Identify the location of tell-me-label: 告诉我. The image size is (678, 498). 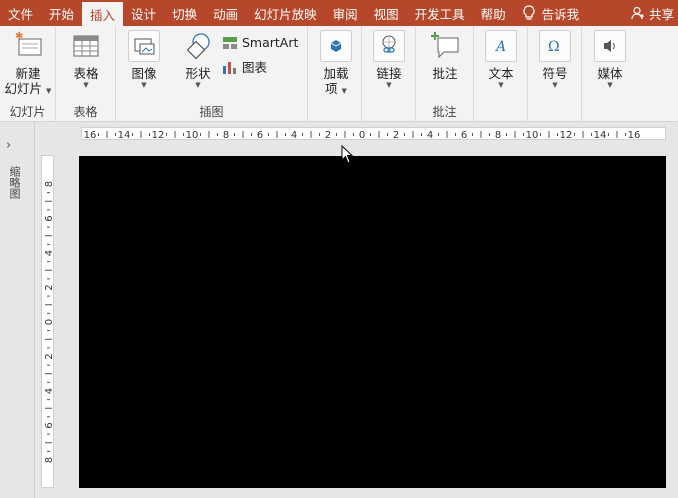
(560, 14).